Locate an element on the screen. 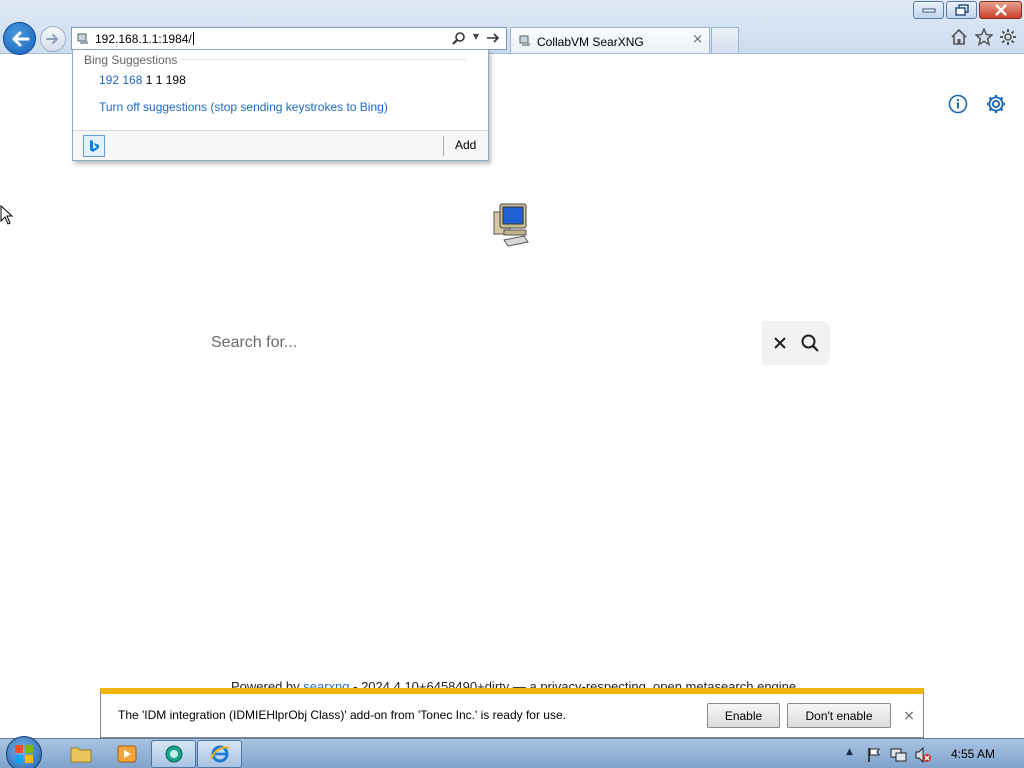 The width and height of the screenshot is (1024, 768). network-icon is located at coordinates (899, 755).